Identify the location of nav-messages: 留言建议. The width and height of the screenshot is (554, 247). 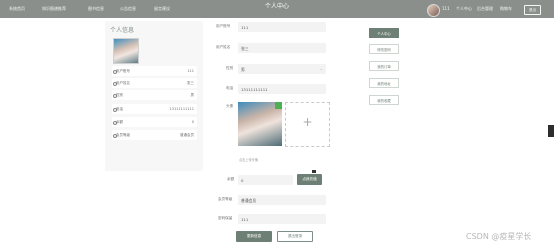
(162, 9).